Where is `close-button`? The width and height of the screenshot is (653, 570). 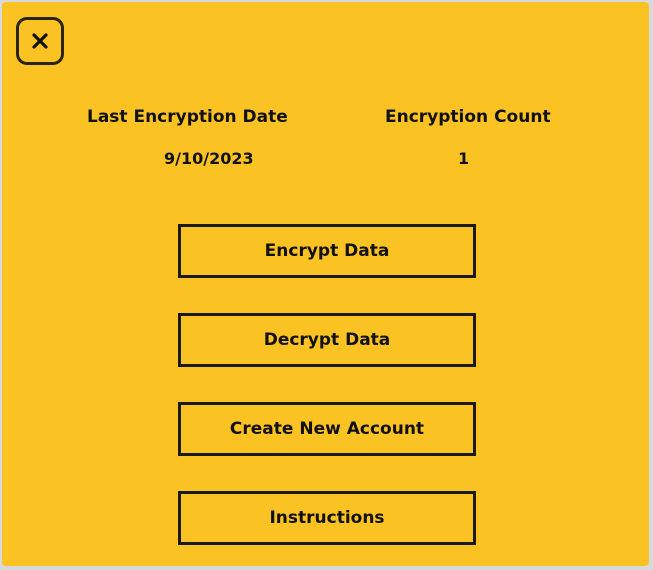
close-button is located at coordinates (40, 41).